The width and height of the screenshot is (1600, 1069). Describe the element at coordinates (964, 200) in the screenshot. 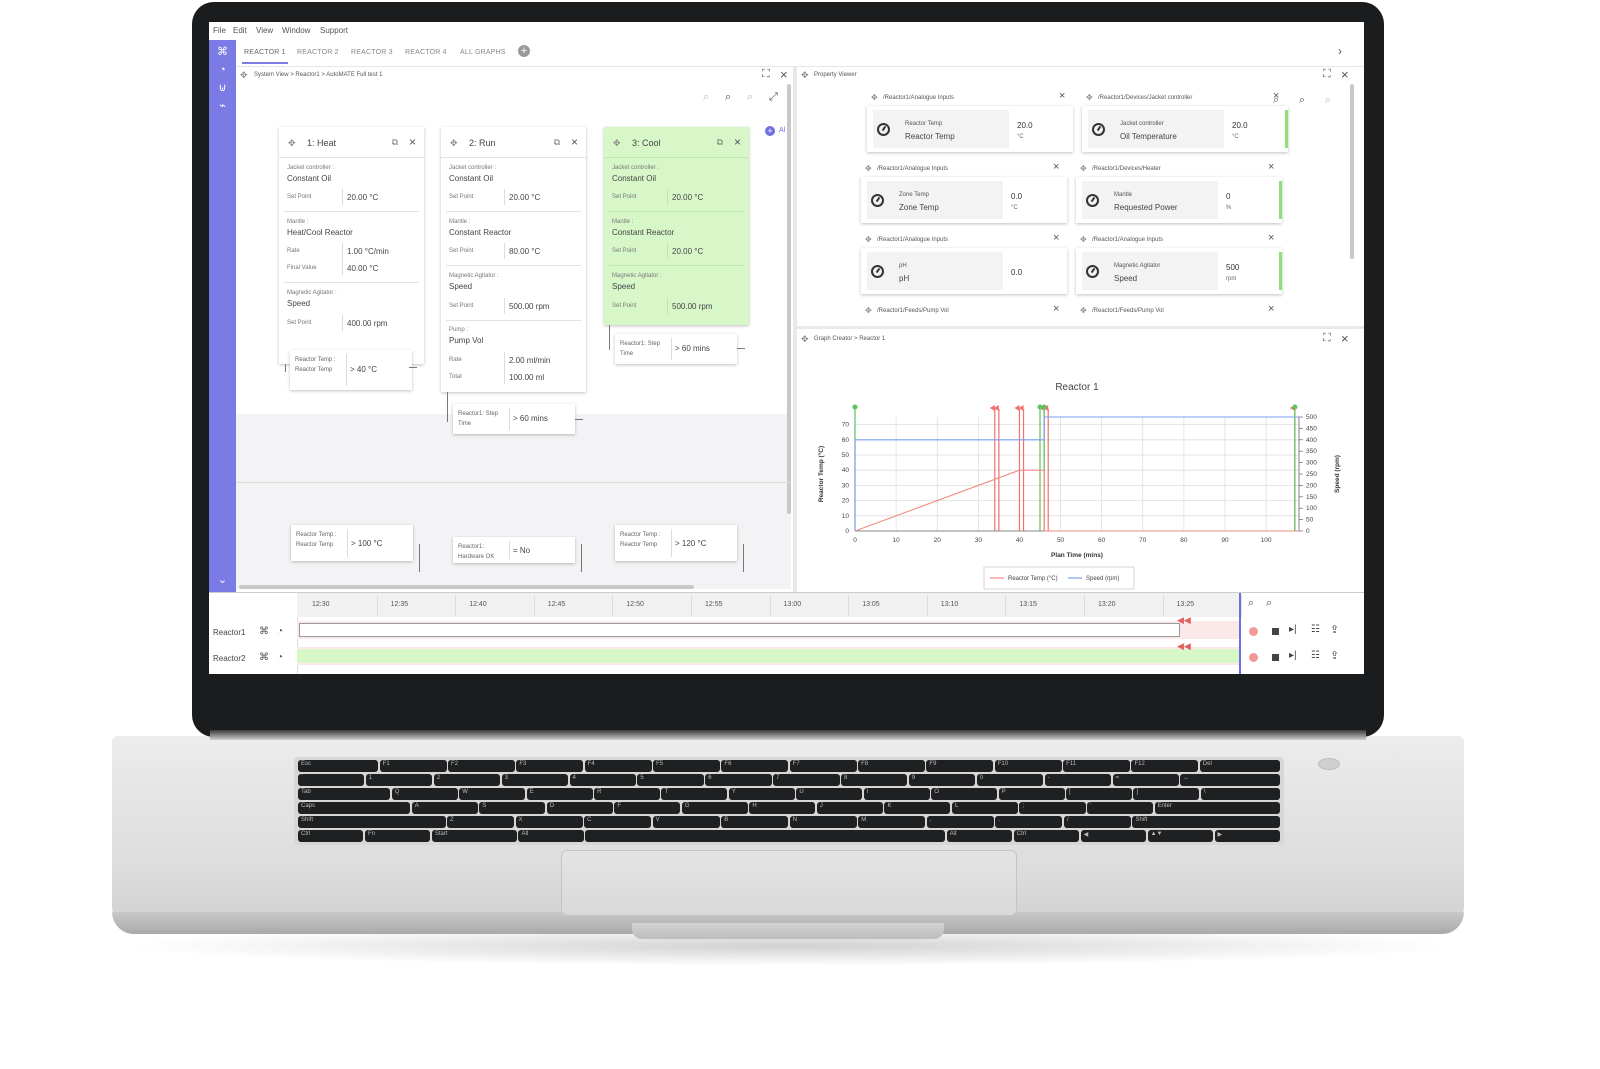

I see `property-card: Zone Temp Zone Temp 0.0 °C` at that location.